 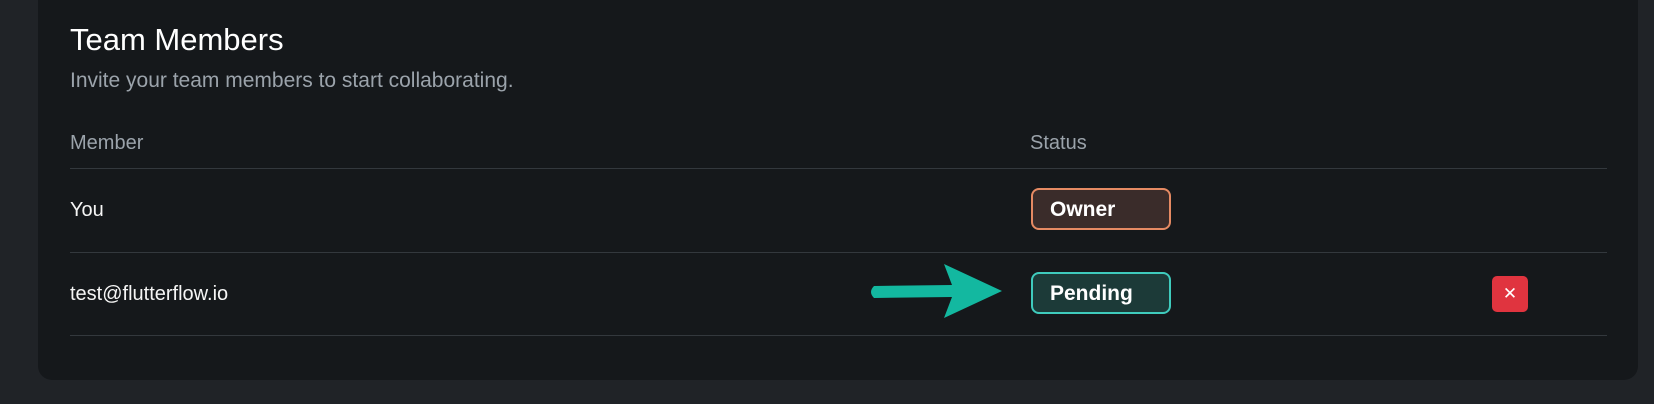 What do you see at coordinates (1101, 209) in the screenshot?
I see `status-badge-owner: Owner` at bounding box center [1101, 209].